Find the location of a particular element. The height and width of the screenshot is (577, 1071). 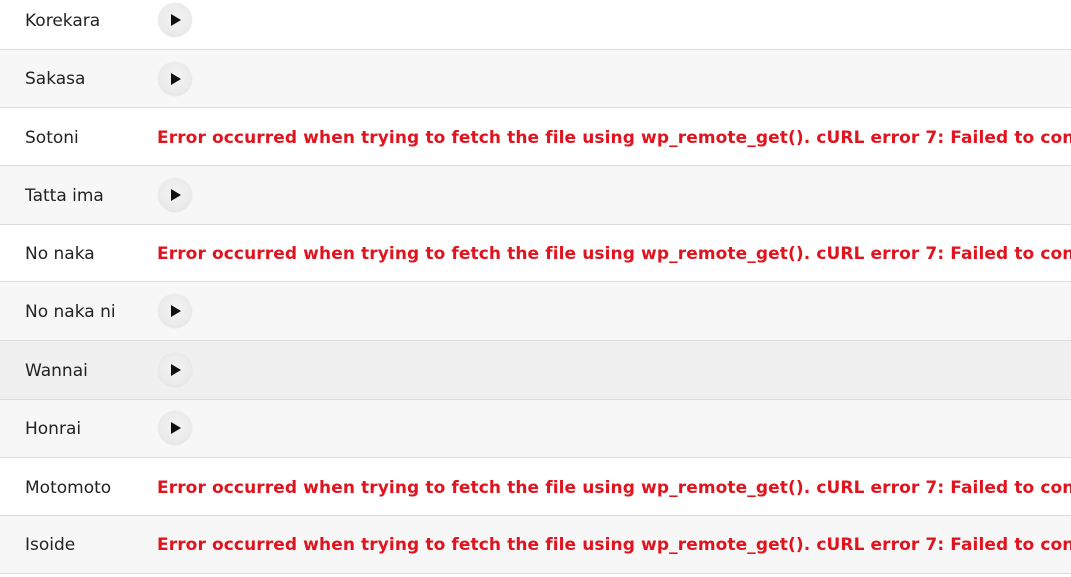

table-row: Honrai is located at coordinates (535, 429).